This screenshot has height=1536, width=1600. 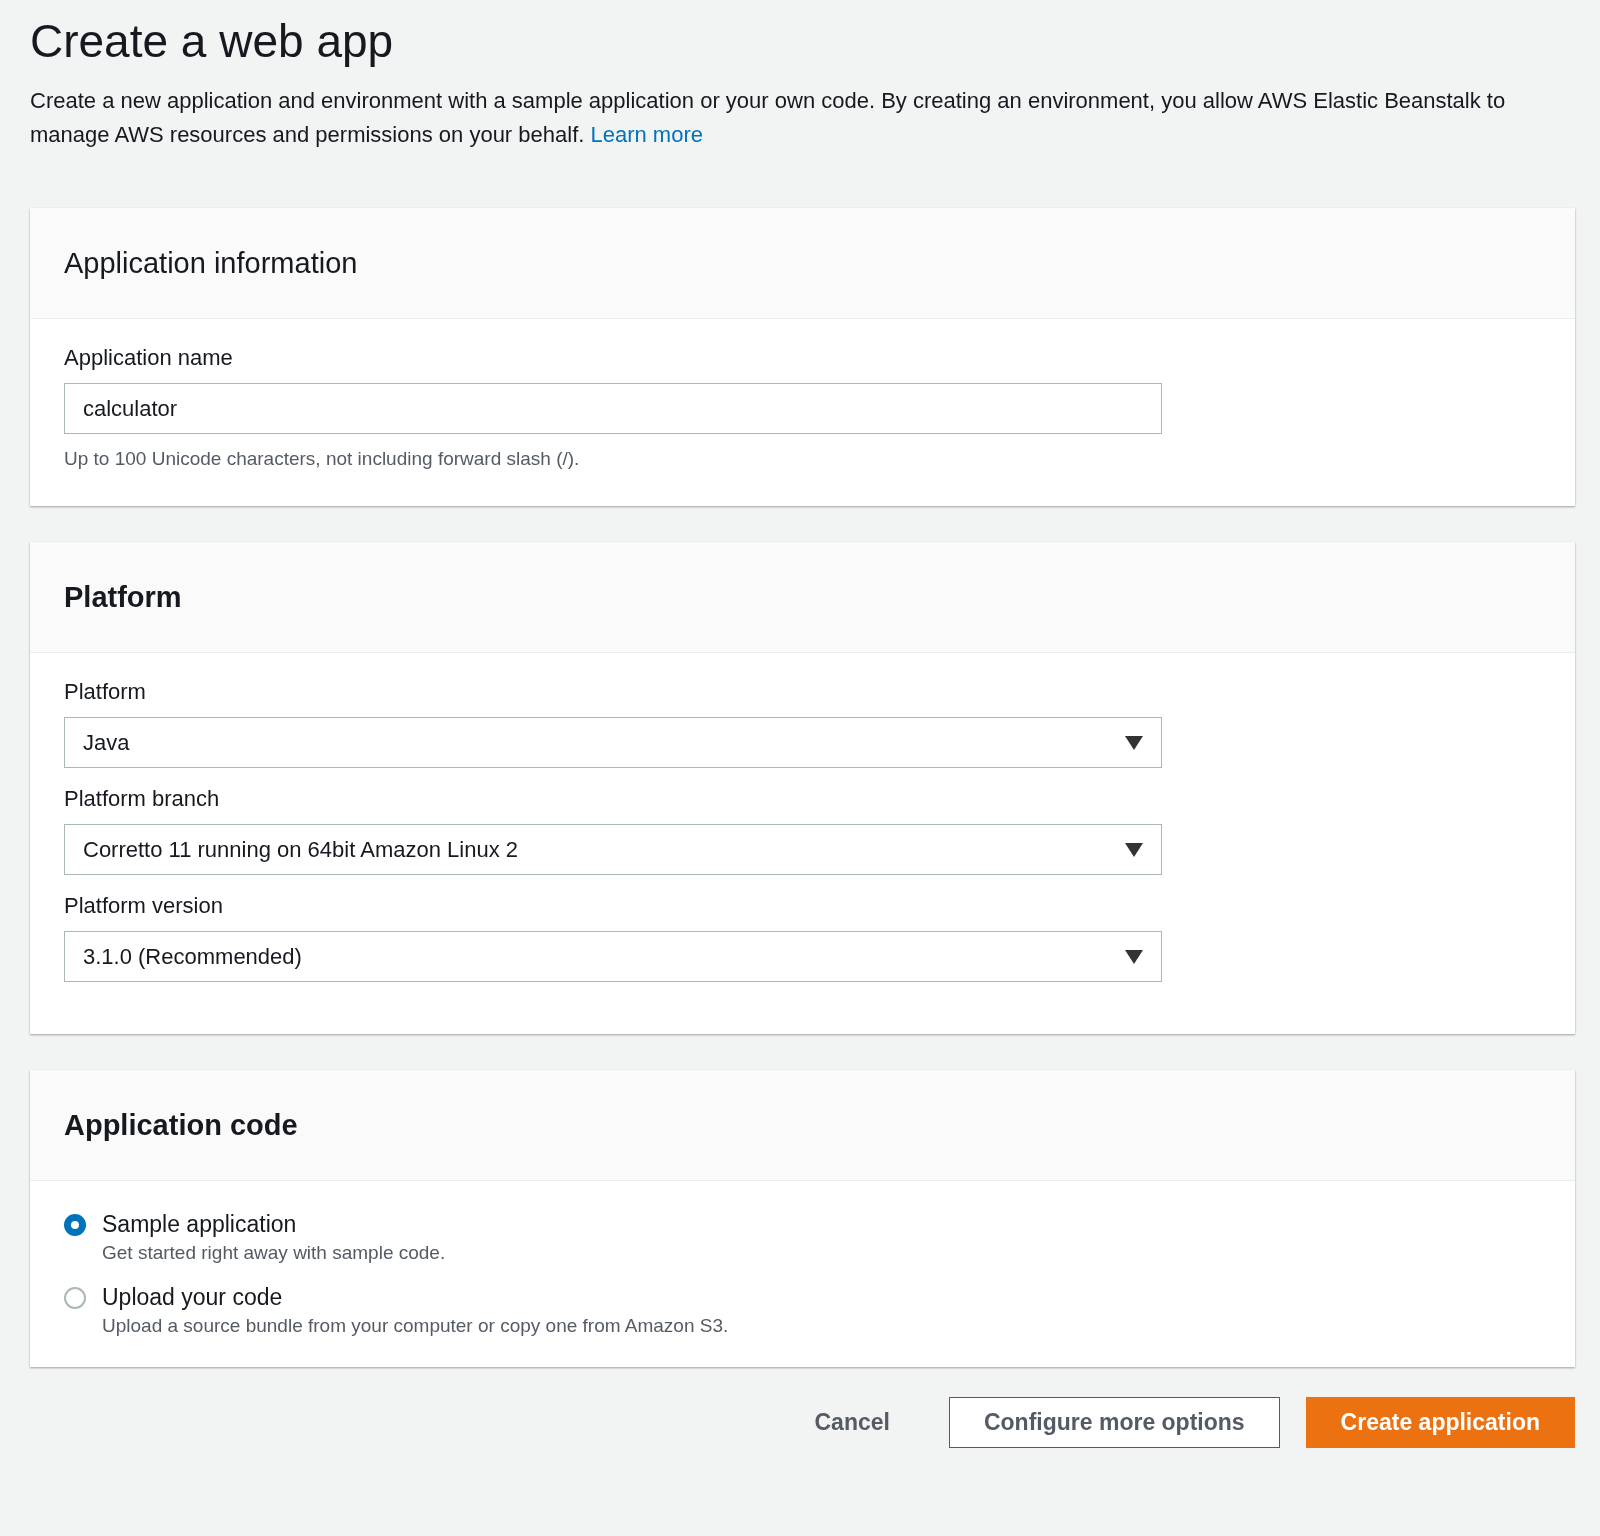 I want to click on option-description: Upload a source bundle from your computer or copy one from Amazon S3., so click(x=415, y=1326).